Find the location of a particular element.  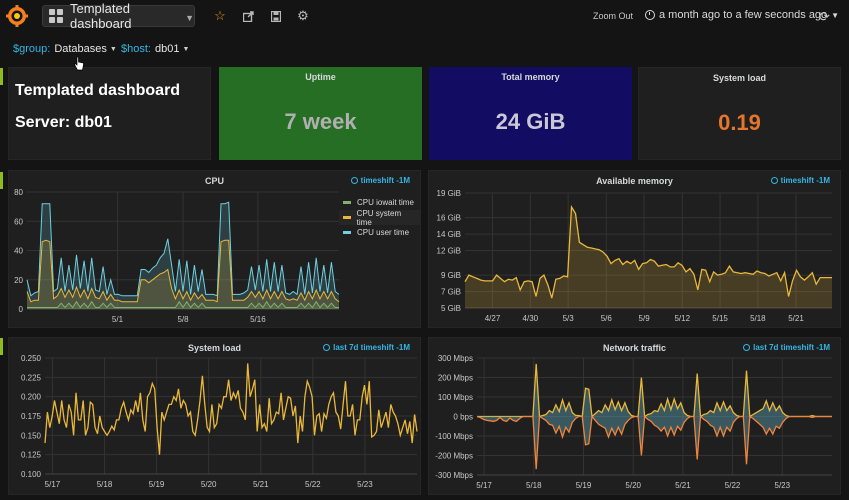

stat-value: 7 week is located at coordinates (320, 121).